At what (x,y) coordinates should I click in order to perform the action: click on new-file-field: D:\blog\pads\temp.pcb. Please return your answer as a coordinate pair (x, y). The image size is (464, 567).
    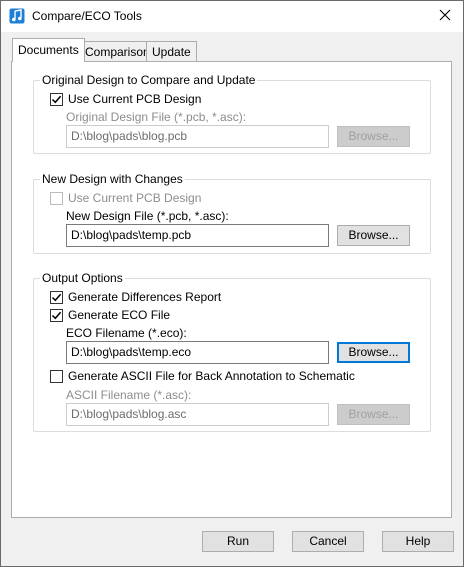
    Looking at the image, I should click on (197, 235).